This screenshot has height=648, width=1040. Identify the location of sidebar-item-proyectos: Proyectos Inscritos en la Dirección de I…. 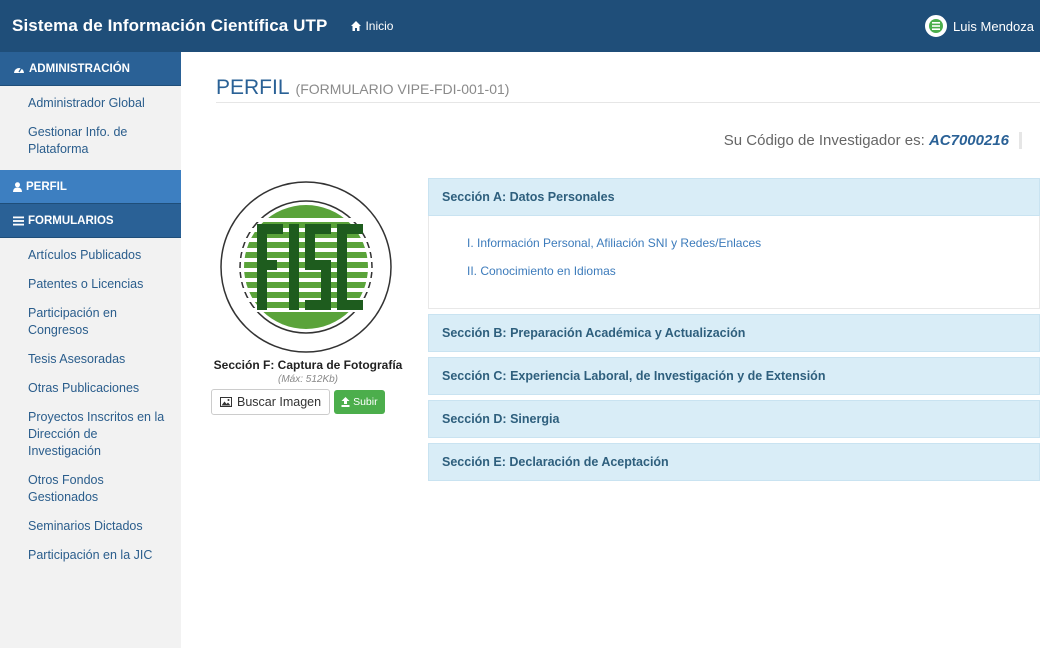
(90, 434).